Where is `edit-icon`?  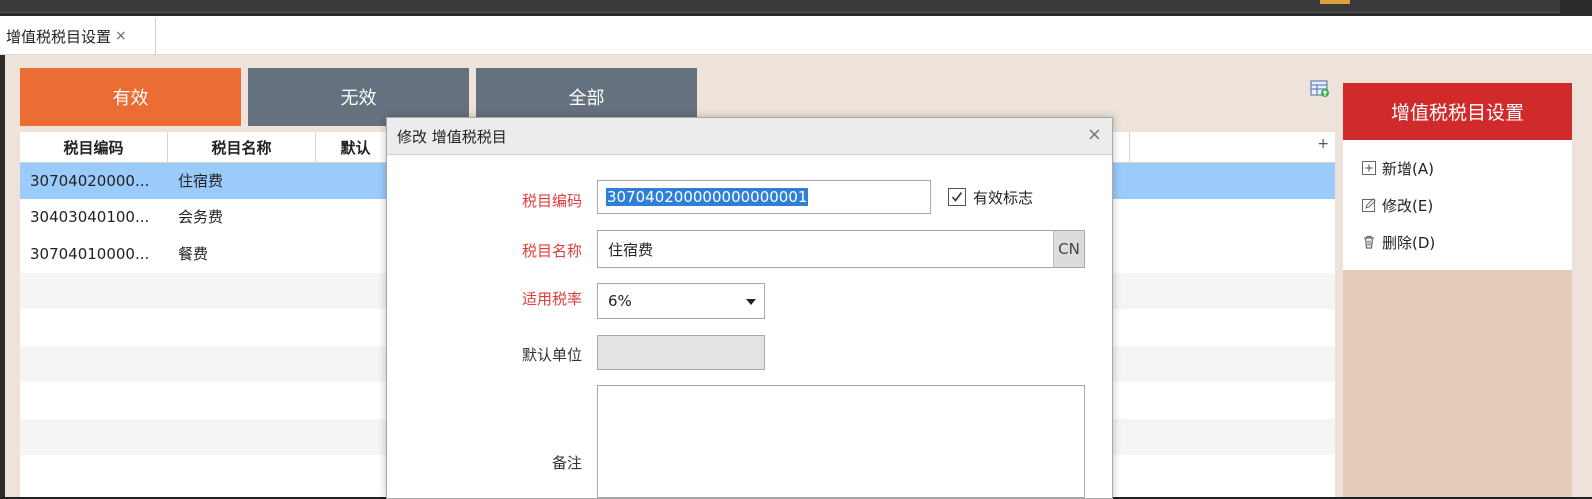 edit-icon is located at coordinates (1369, 205).